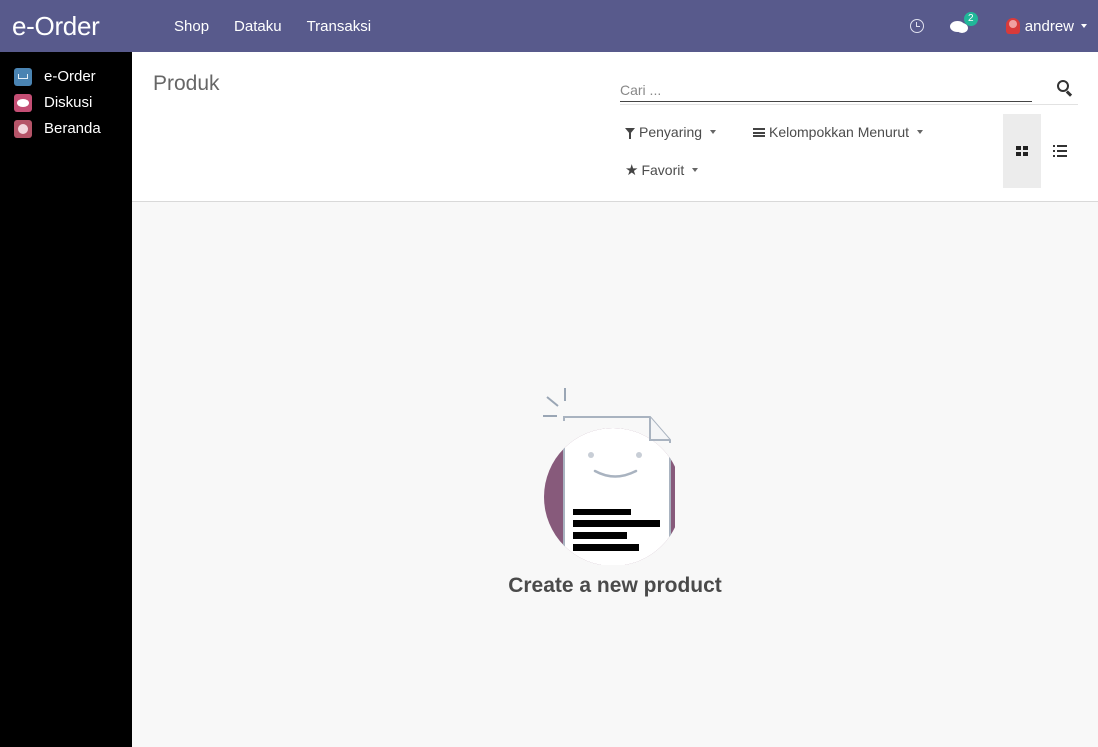 This screenshot has height=747, width=1098. I want to click on search-icon, so click(1065, 88).